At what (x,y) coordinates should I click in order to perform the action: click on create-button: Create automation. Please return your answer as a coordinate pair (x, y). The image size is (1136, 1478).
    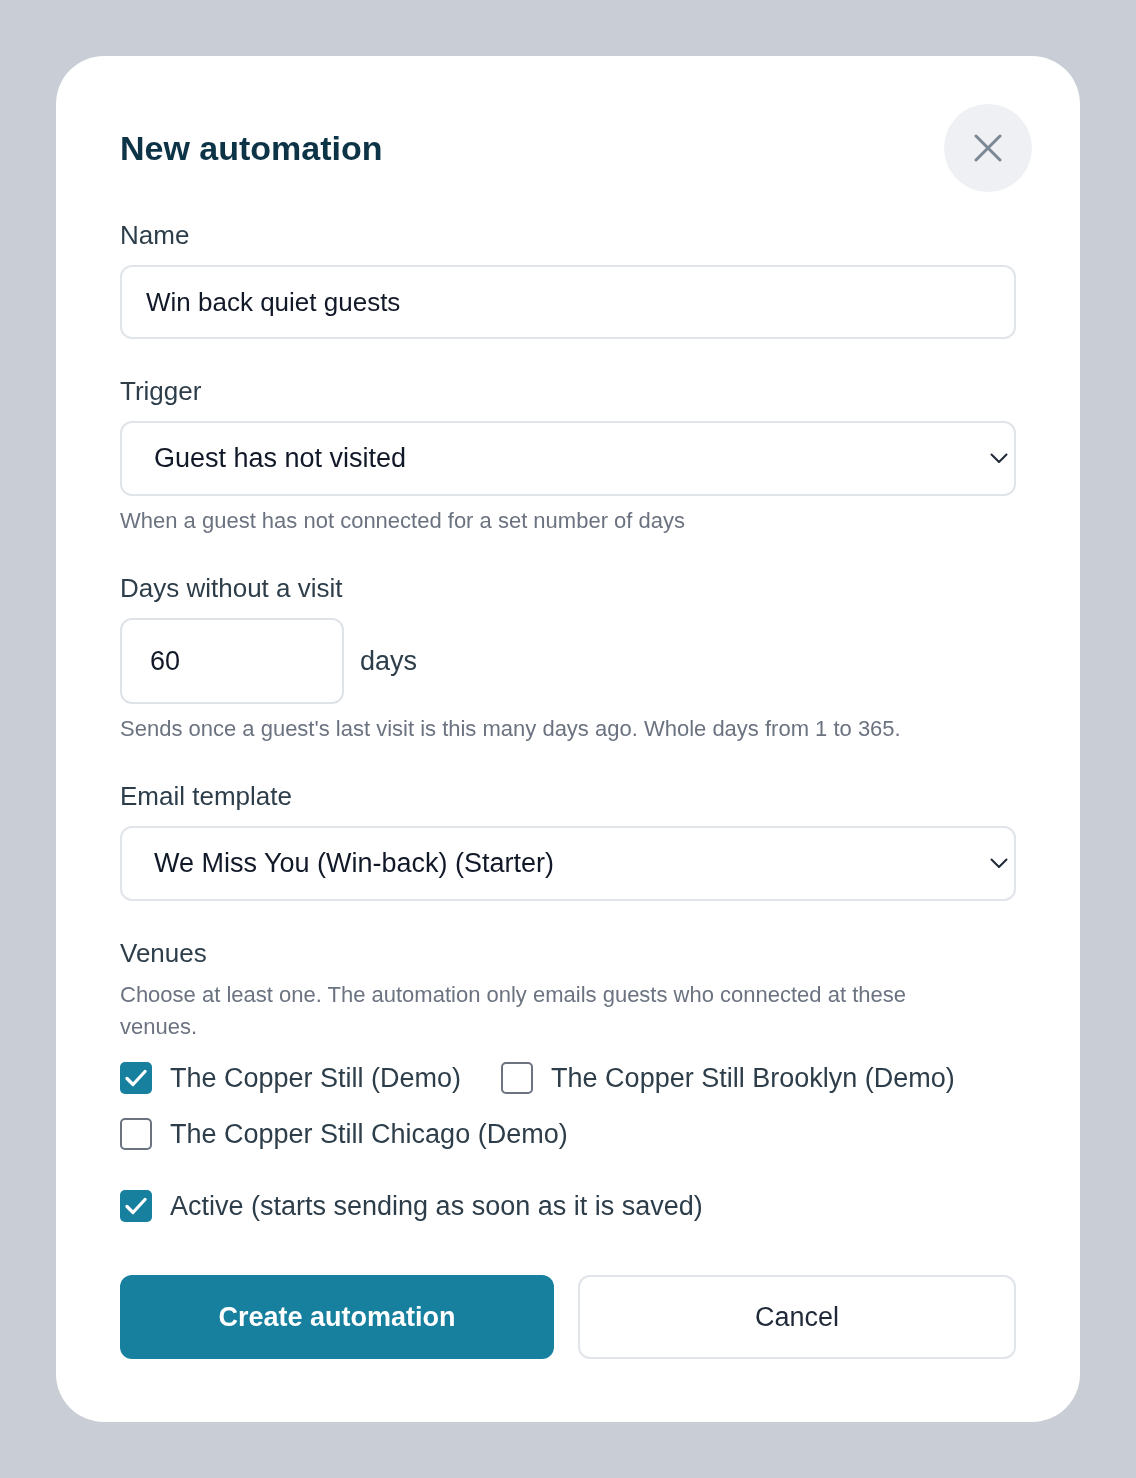
    Looking at the image, I should click on (337, 1317).